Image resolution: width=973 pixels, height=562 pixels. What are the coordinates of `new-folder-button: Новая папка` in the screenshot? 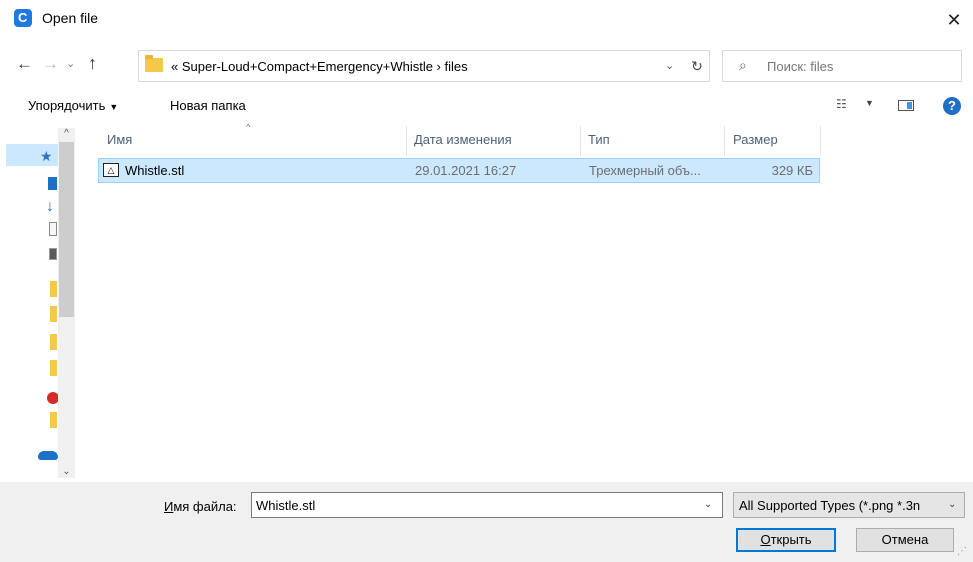 It's located at (208, 105).